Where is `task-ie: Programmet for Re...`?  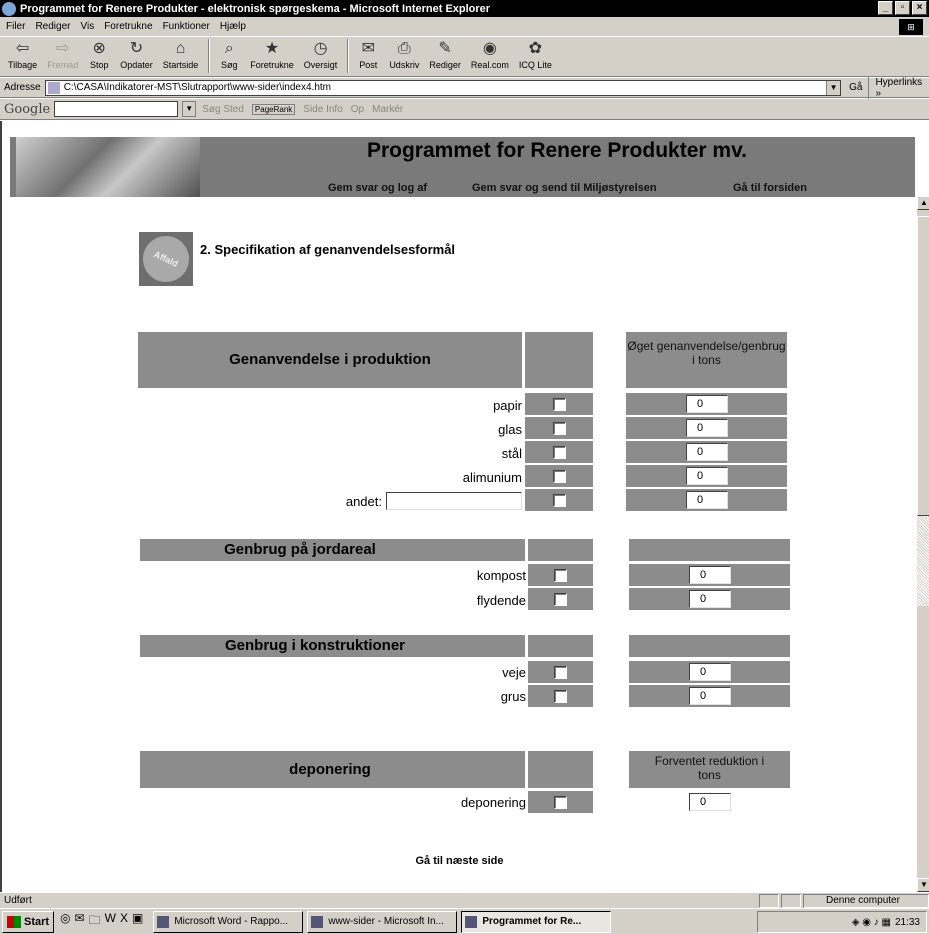 task-ie: Programmet for Re... is located at coordinates (536, 921).